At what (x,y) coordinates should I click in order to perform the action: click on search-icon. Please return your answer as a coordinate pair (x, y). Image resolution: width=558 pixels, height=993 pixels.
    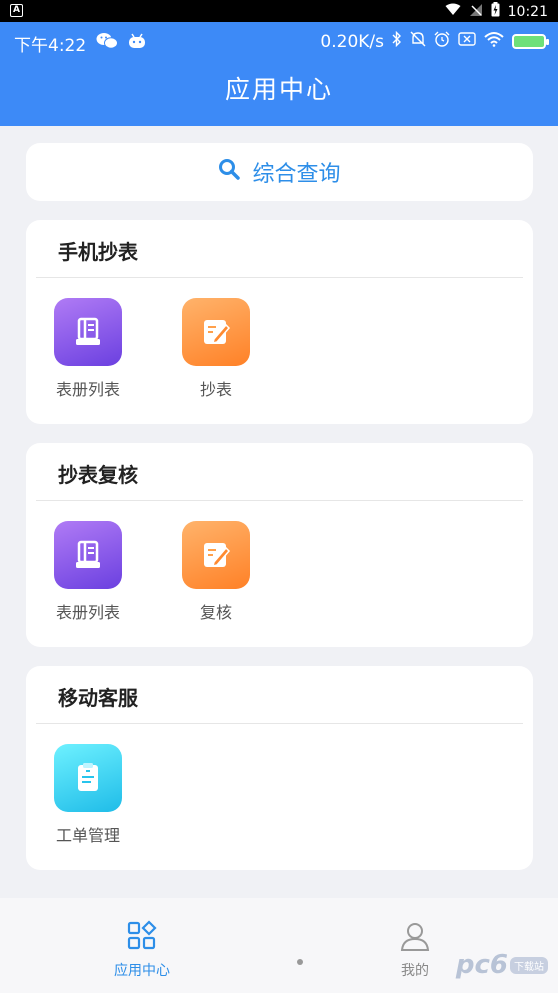
    Looking at the image, I should click on (229, 172).